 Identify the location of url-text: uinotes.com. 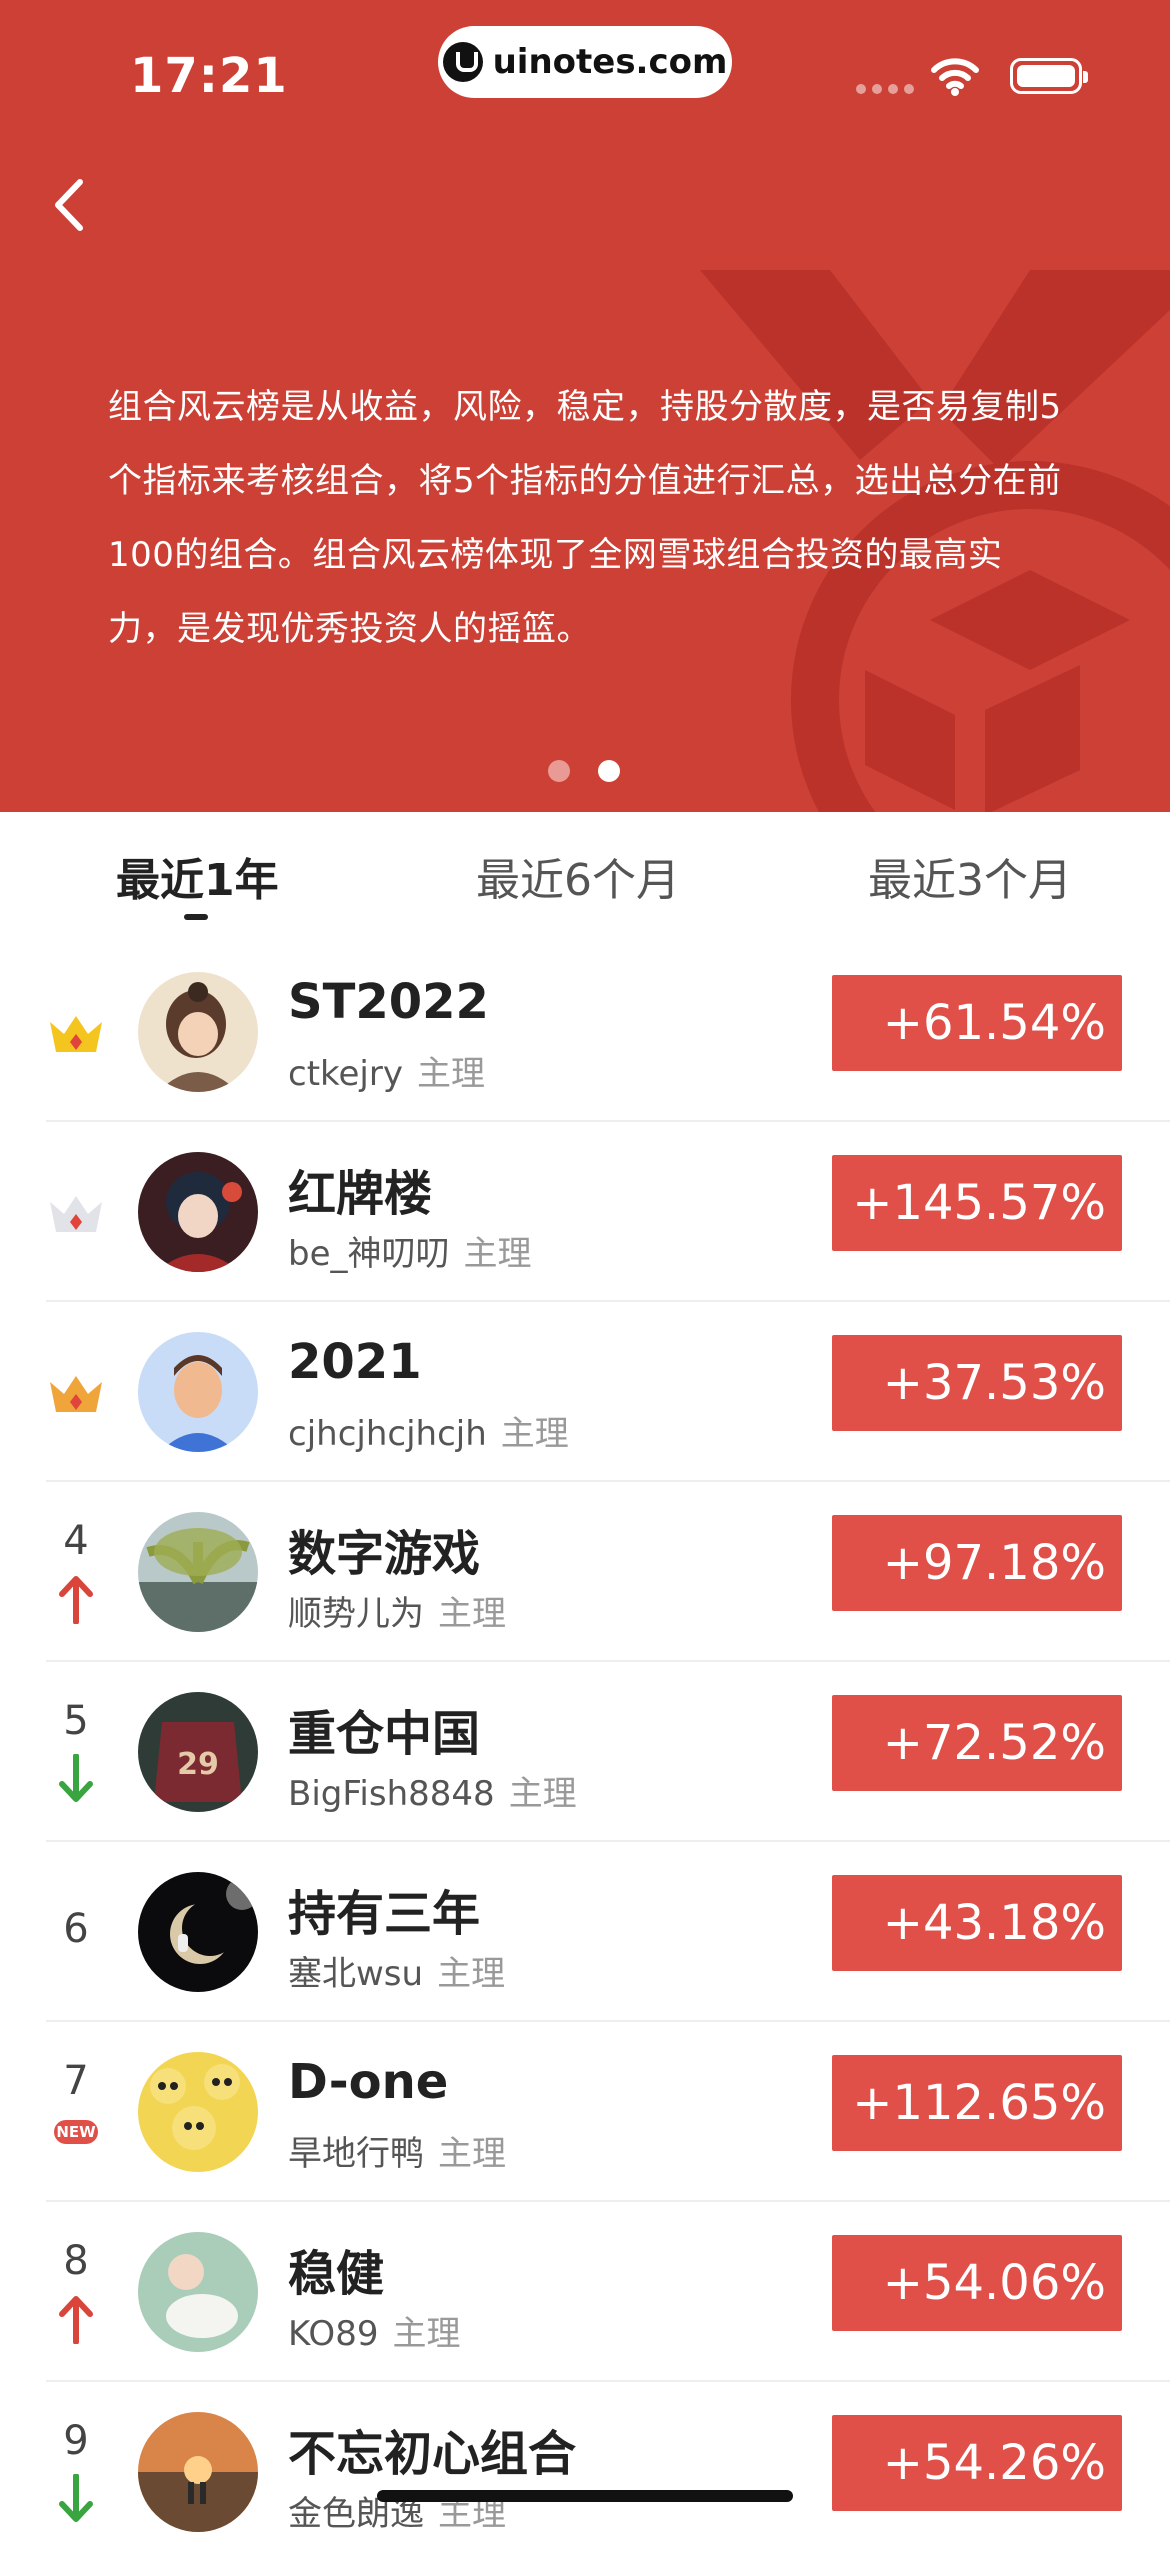
(610, 62).